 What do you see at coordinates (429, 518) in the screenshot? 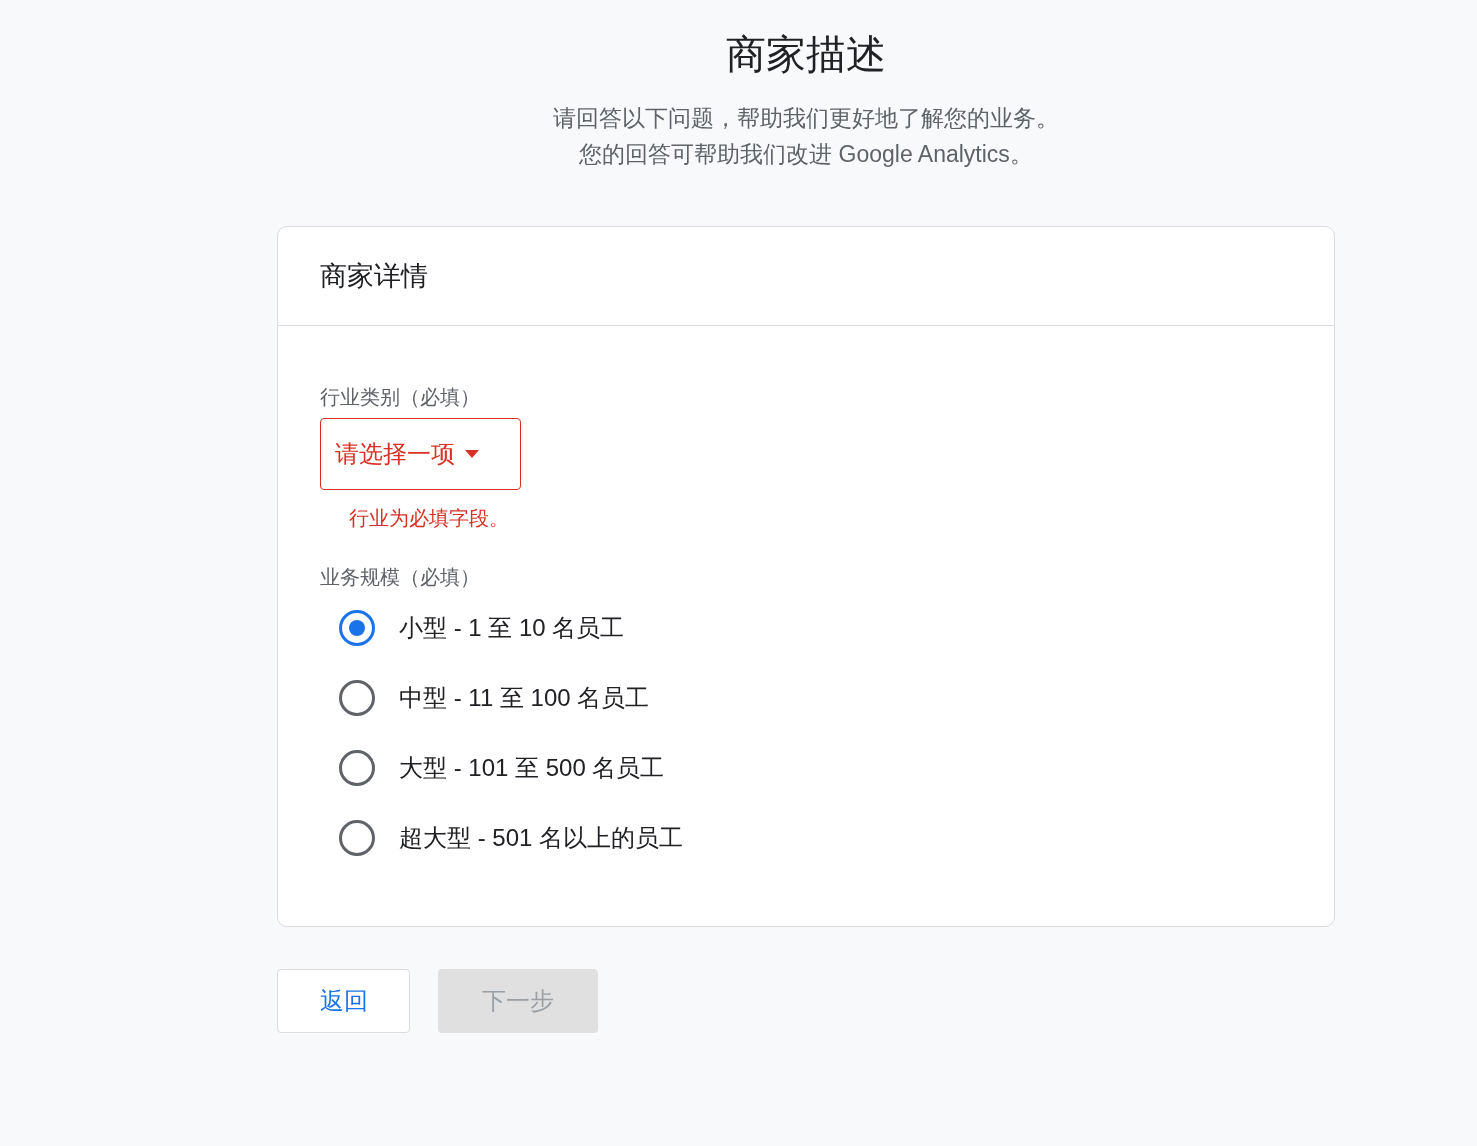
I see `error-text: 行业为必填字段。` at bounding box center [429, 518].